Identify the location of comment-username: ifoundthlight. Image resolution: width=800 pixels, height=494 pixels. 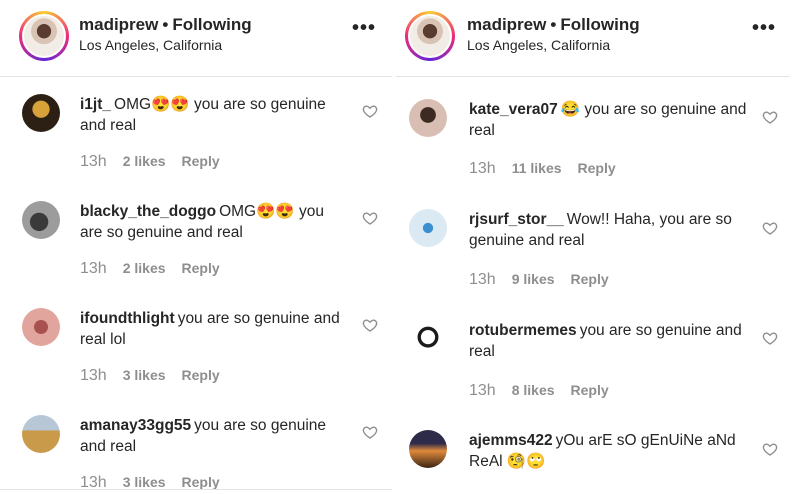
(127, 318).